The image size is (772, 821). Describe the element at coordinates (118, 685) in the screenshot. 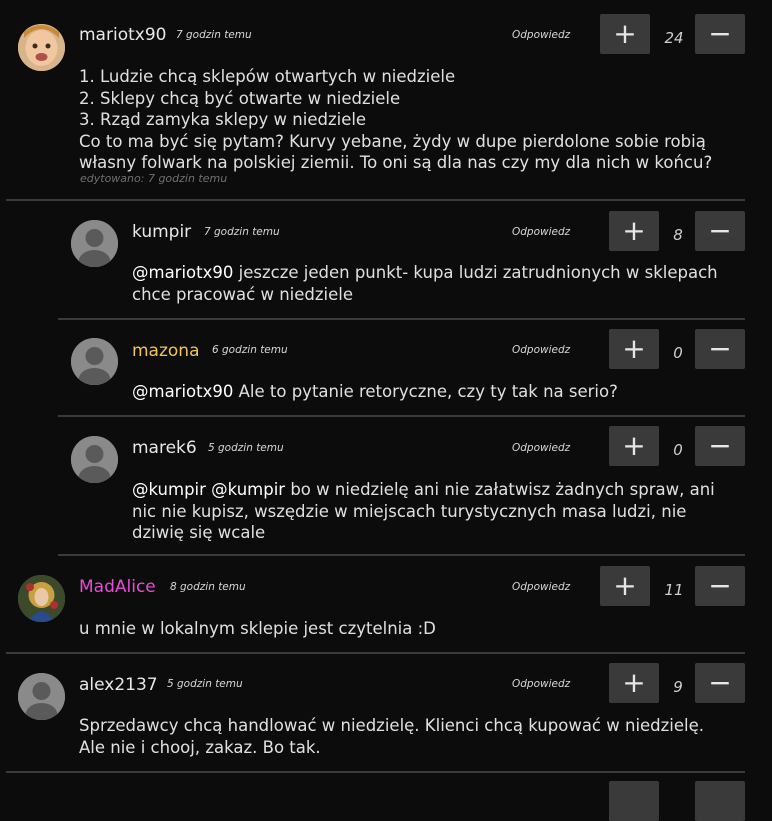

I see `username: alex2137` at that location.